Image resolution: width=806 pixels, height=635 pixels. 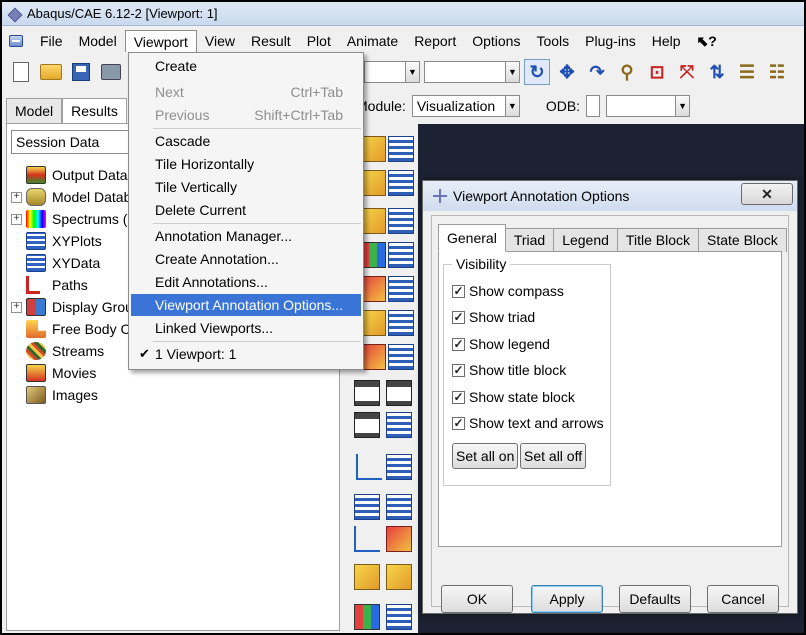 What do you see at coordinates (399, 577) in the screenshot?
I see `view-cut-manager-icon` at bounding box center [399, 577].